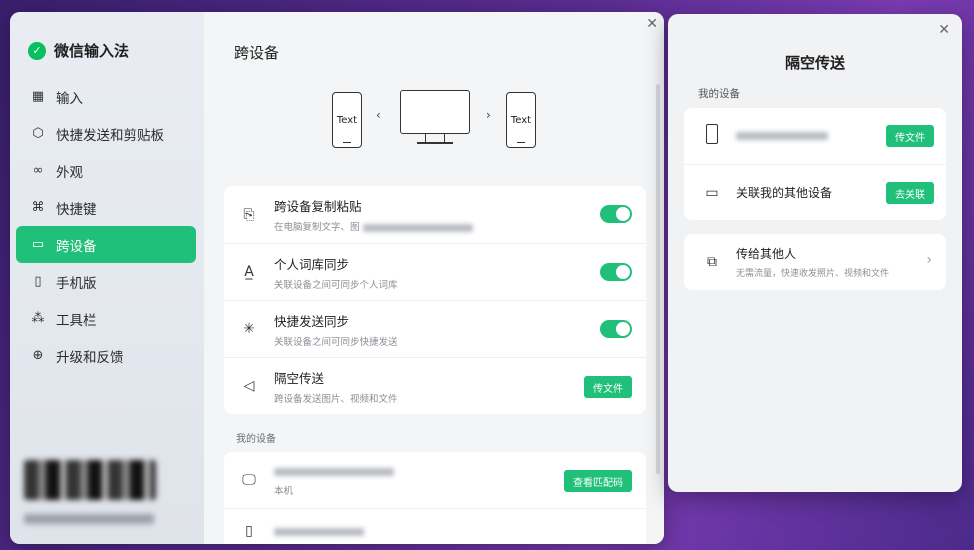 This screenshot has width=974, height=550. I want to click on sidebar-item-label: 外观, so click(69, 172).